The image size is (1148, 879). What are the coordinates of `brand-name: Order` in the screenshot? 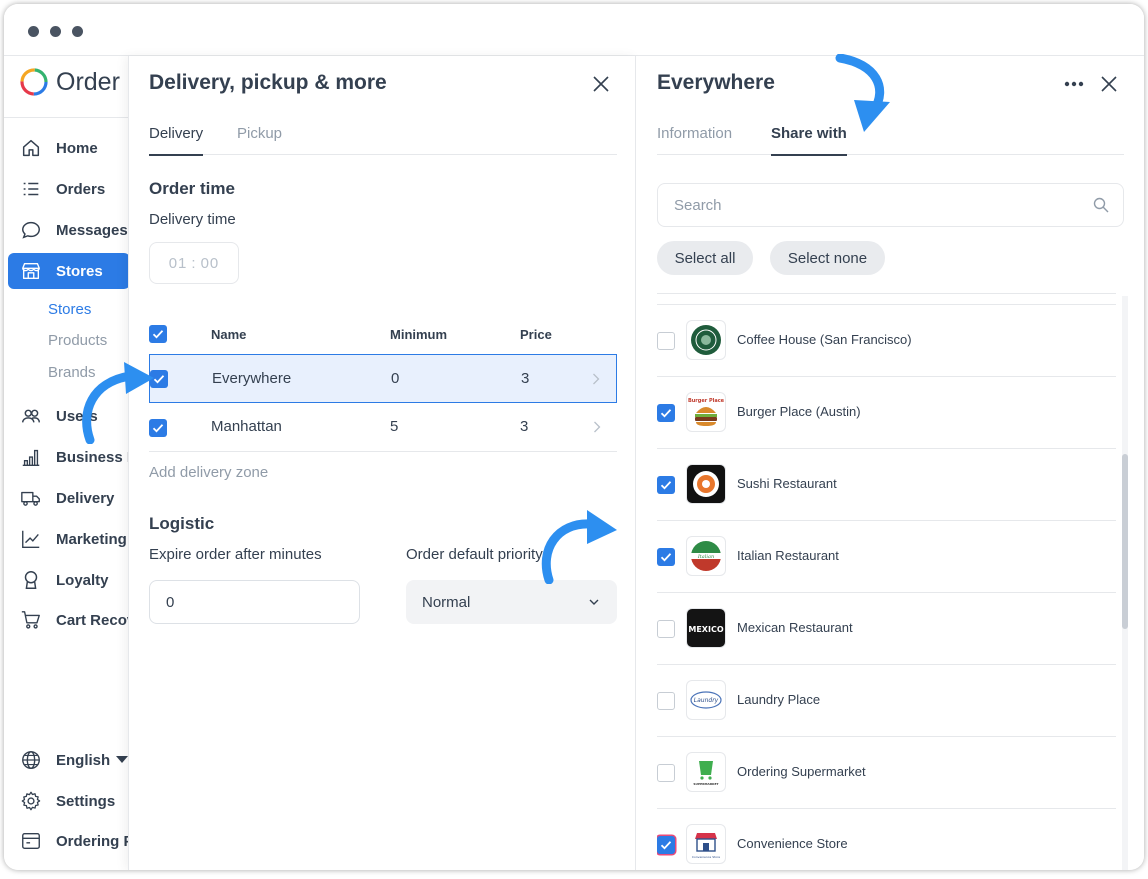 It's located at (88, 81).